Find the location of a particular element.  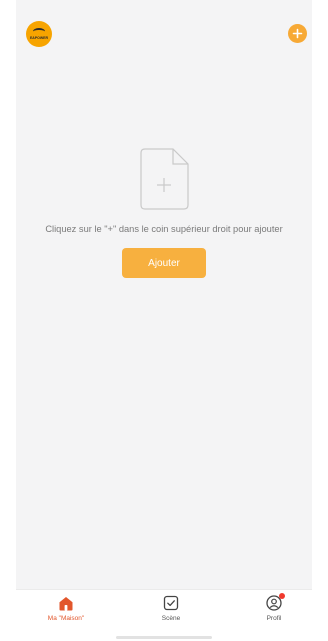

app-logo: EAPOWER is located at coordinates (39, 34).